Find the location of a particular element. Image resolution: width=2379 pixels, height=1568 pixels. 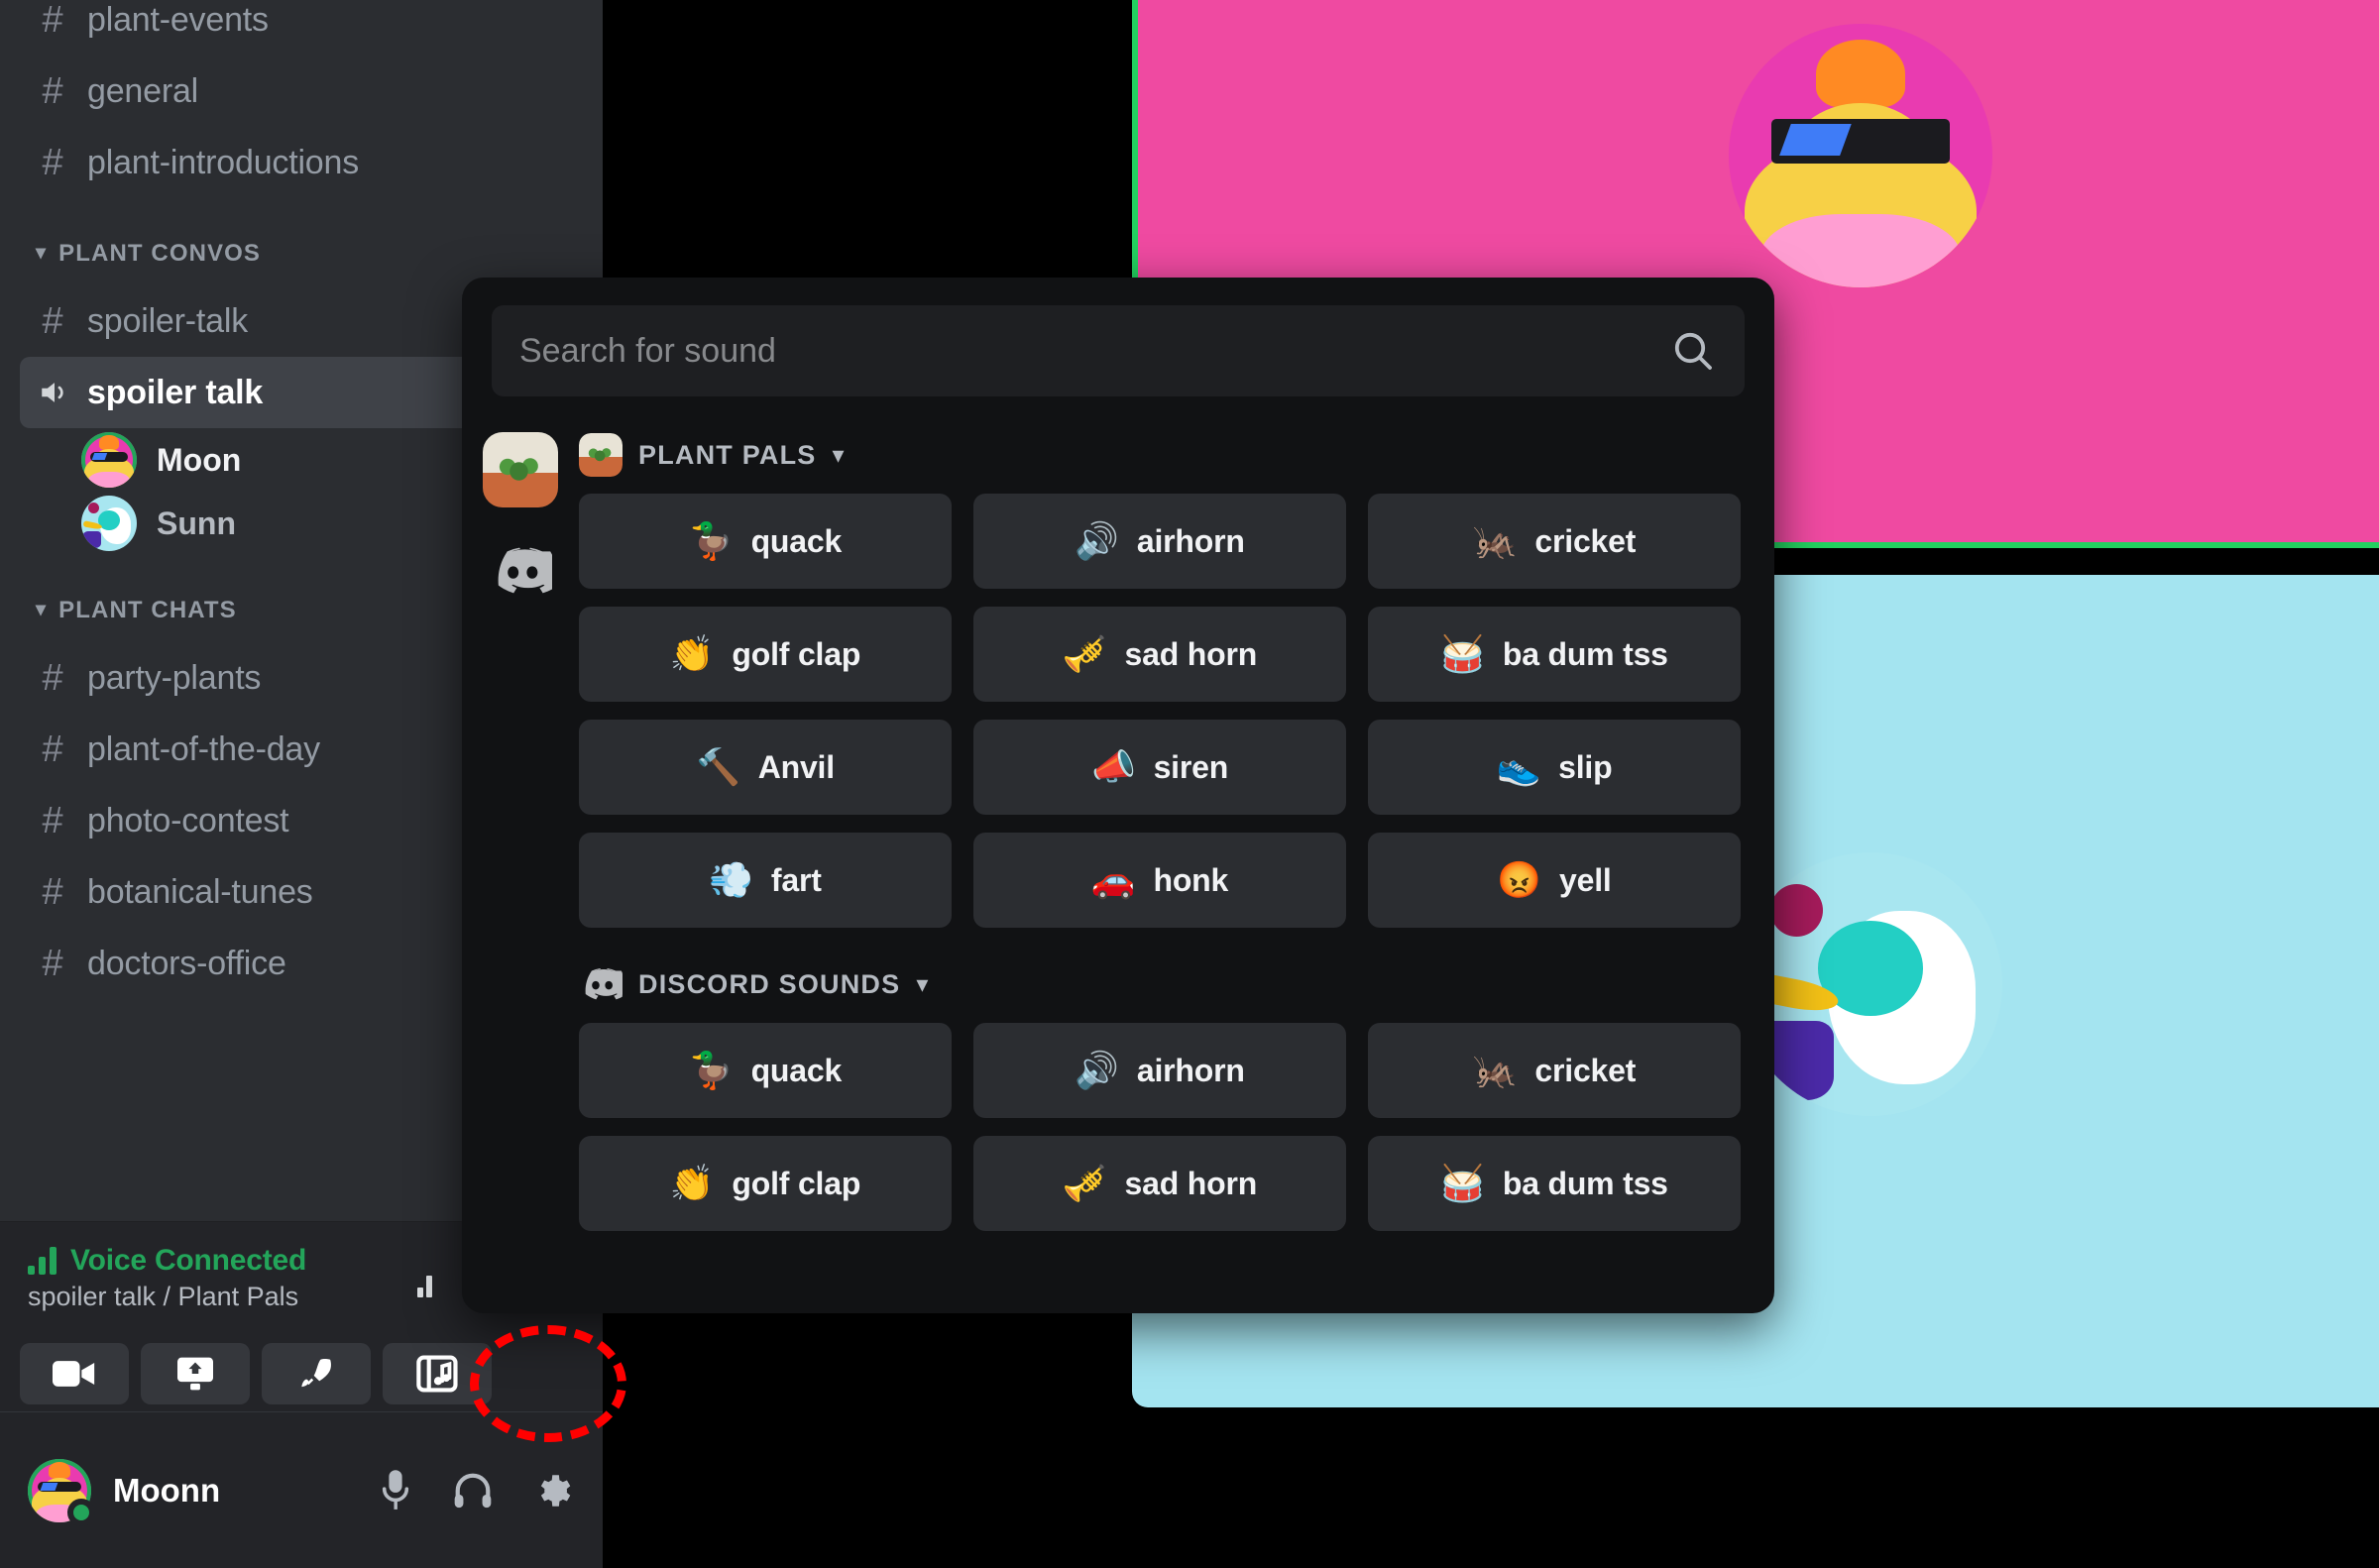

category-plant-convos: ▾ PLANT CONVOS is located at coordinates (301, 253).